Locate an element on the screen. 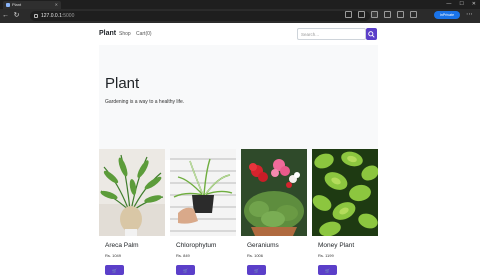  browser-toolbar: ← ↻ 127.0.0.1:5000 InPrivate ⋯ is located at coordinates (240, 16).